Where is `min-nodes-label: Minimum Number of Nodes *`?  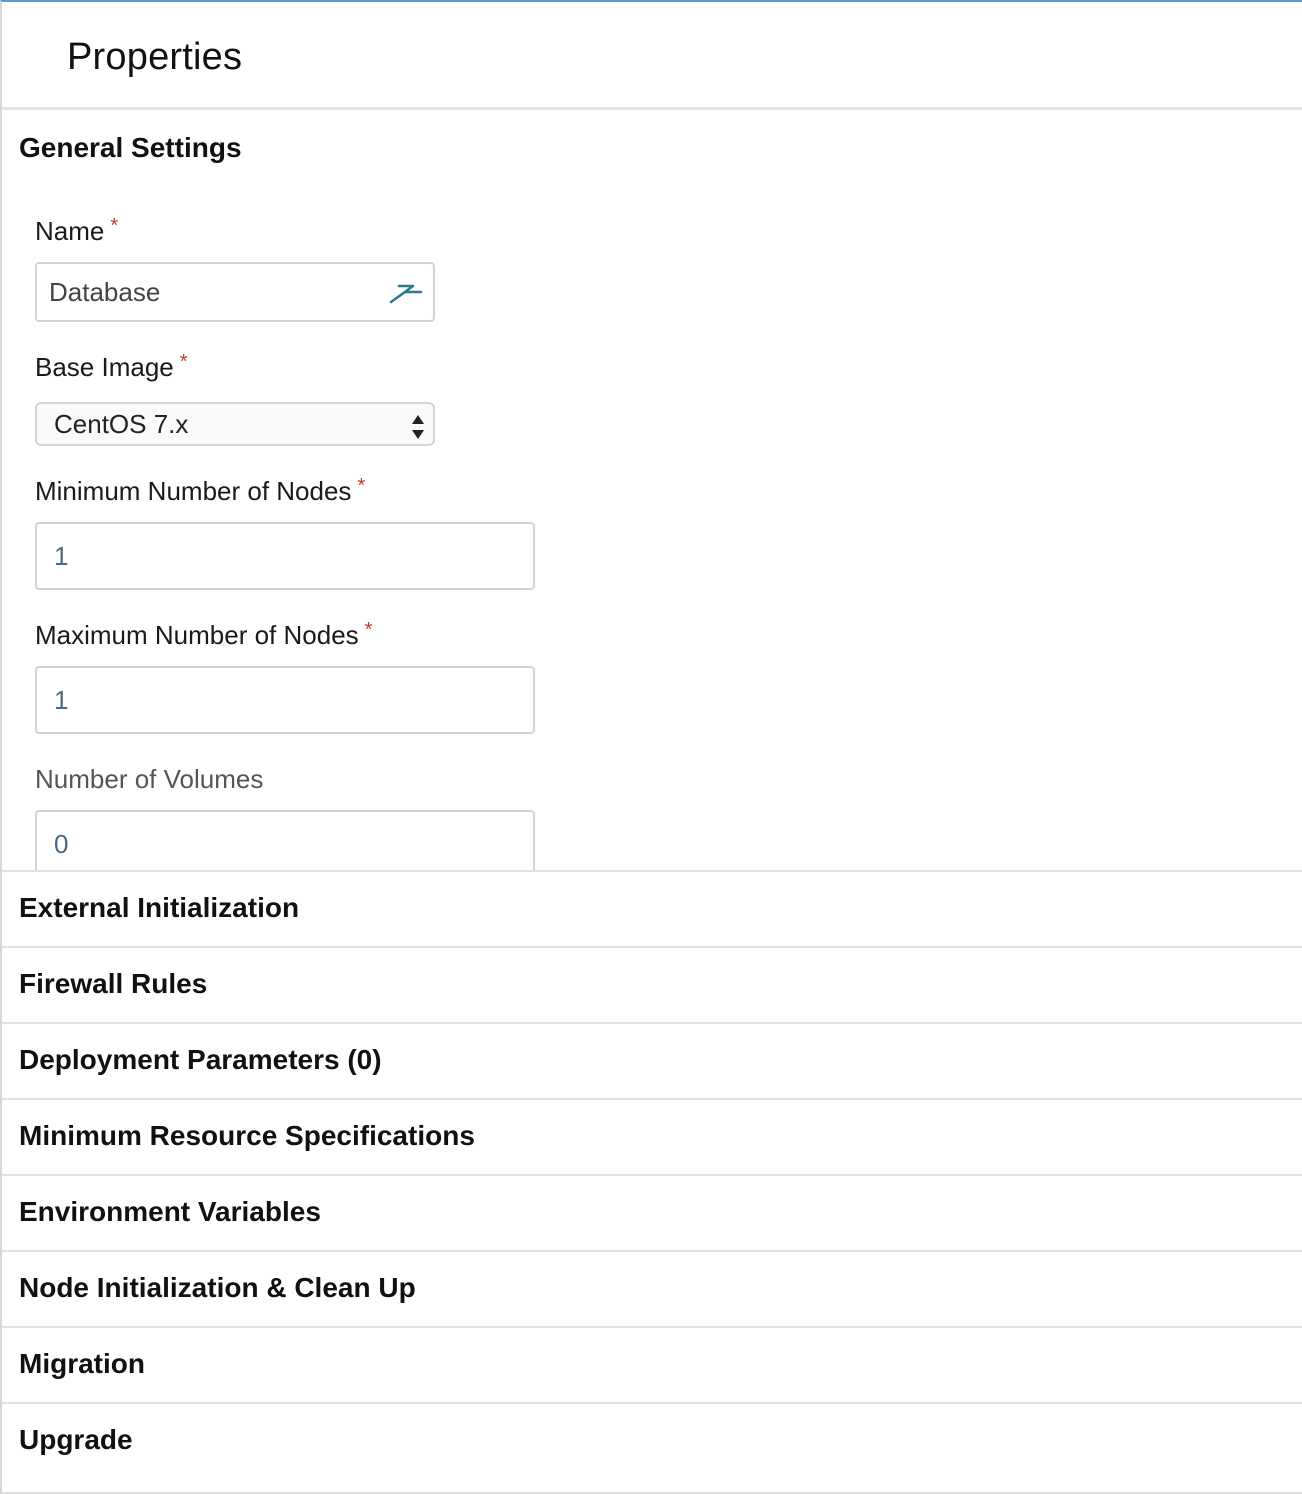
min-nodes-label: Minimum Number of Nodes * is located at coordinates (200, 491).